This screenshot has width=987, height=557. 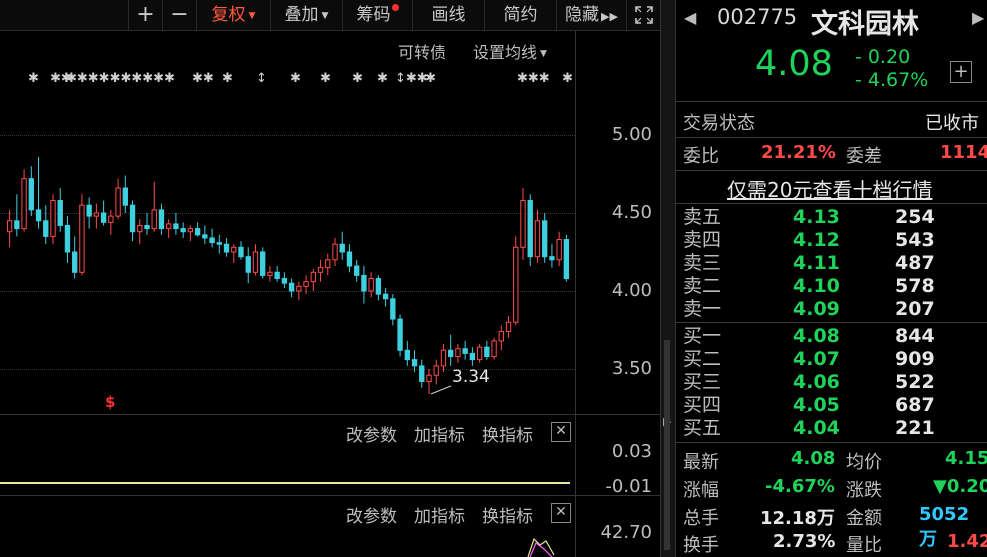 I want to click on latest-value: 4.08, so click(x=813, y=458).